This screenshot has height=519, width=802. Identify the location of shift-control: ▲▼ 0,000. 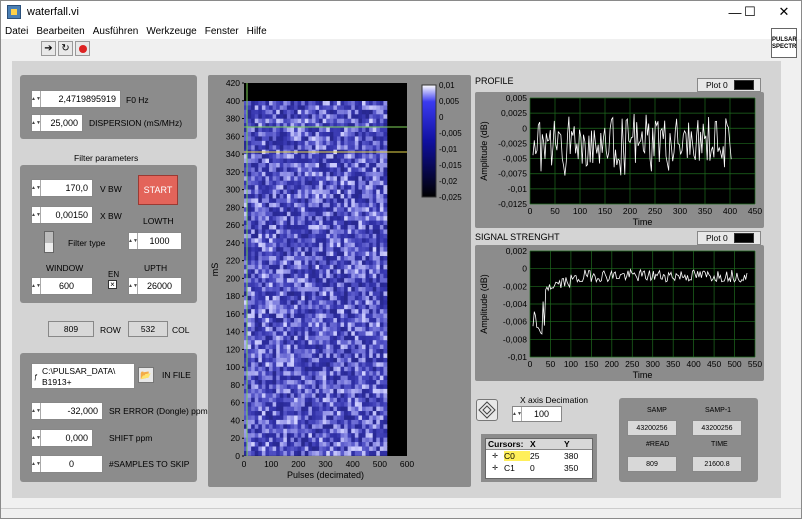
(62, 438).